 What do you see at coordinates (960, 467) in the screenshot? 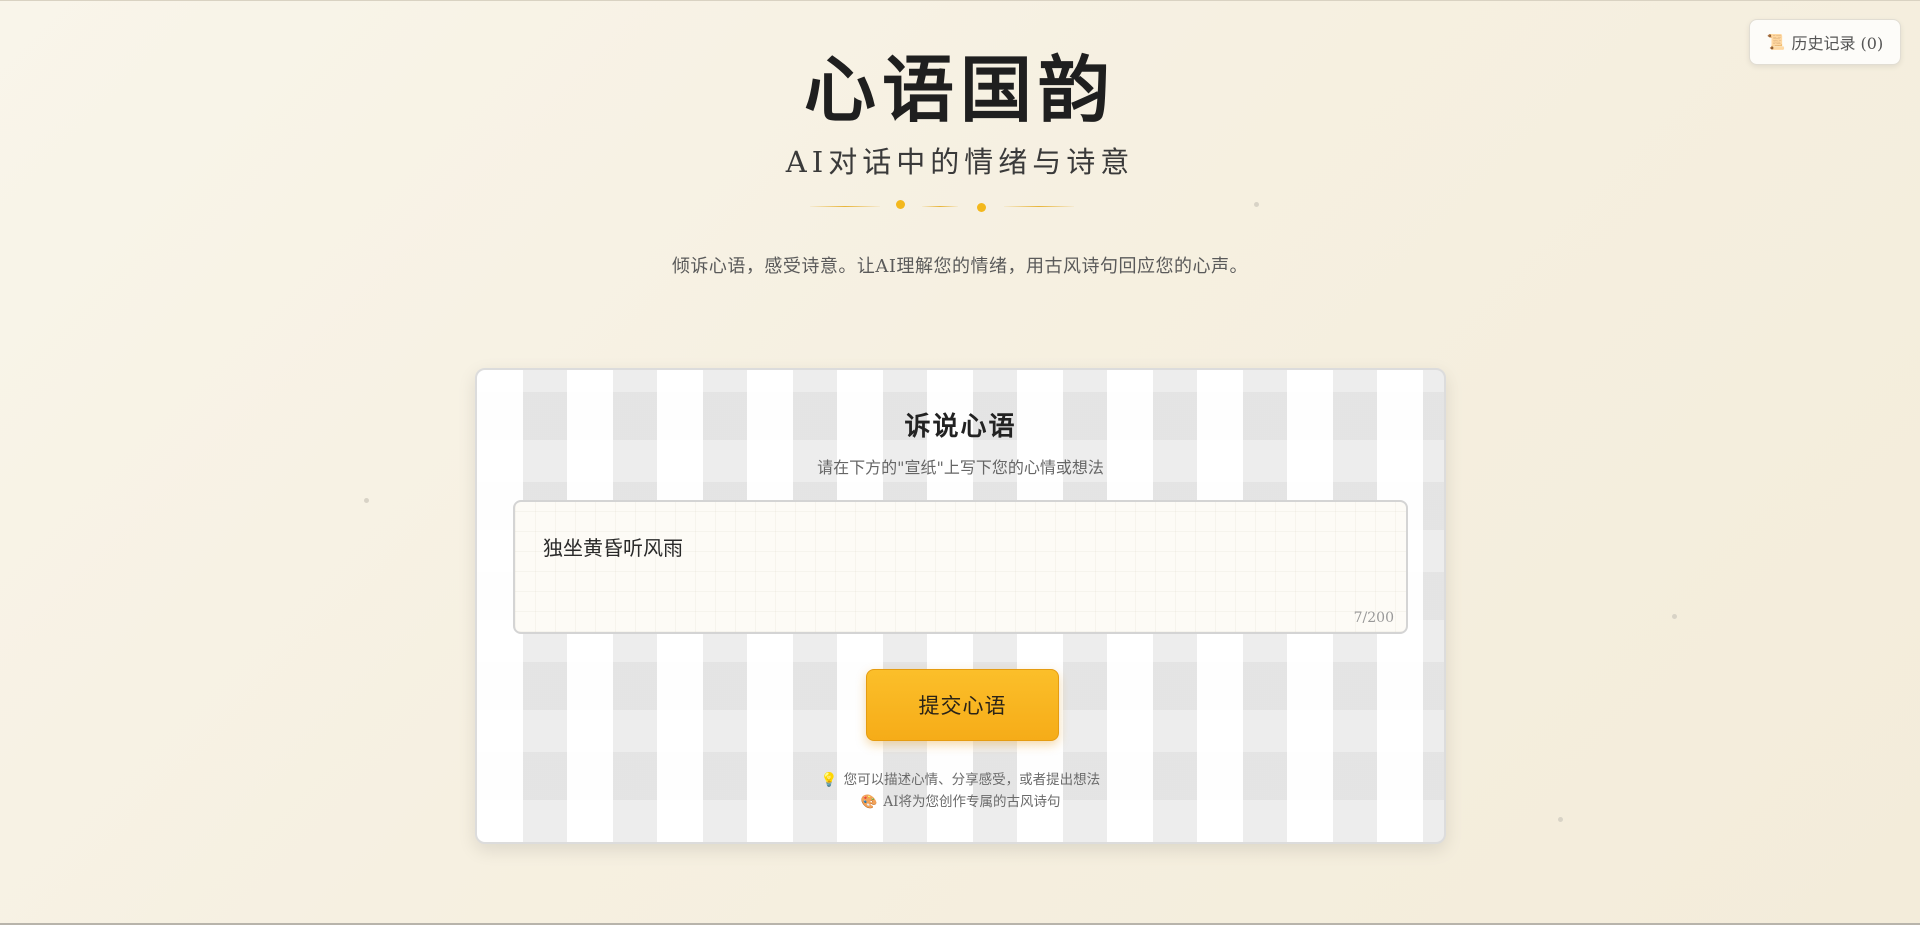
I see `card-subtitle: 请在下方的"宣纸"上写下您的心情或想法` at bounding box center [960, 467].